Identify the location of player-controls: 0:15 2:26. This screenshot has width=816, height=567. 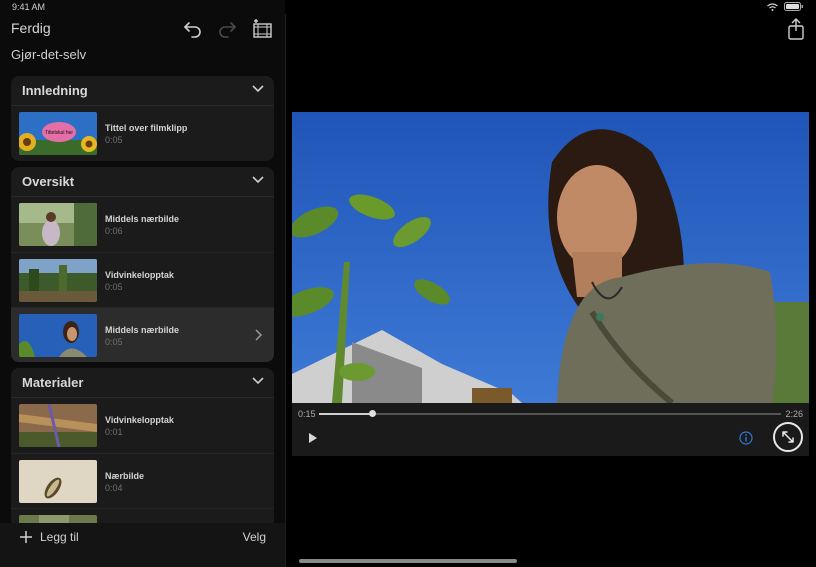
(550, 429).